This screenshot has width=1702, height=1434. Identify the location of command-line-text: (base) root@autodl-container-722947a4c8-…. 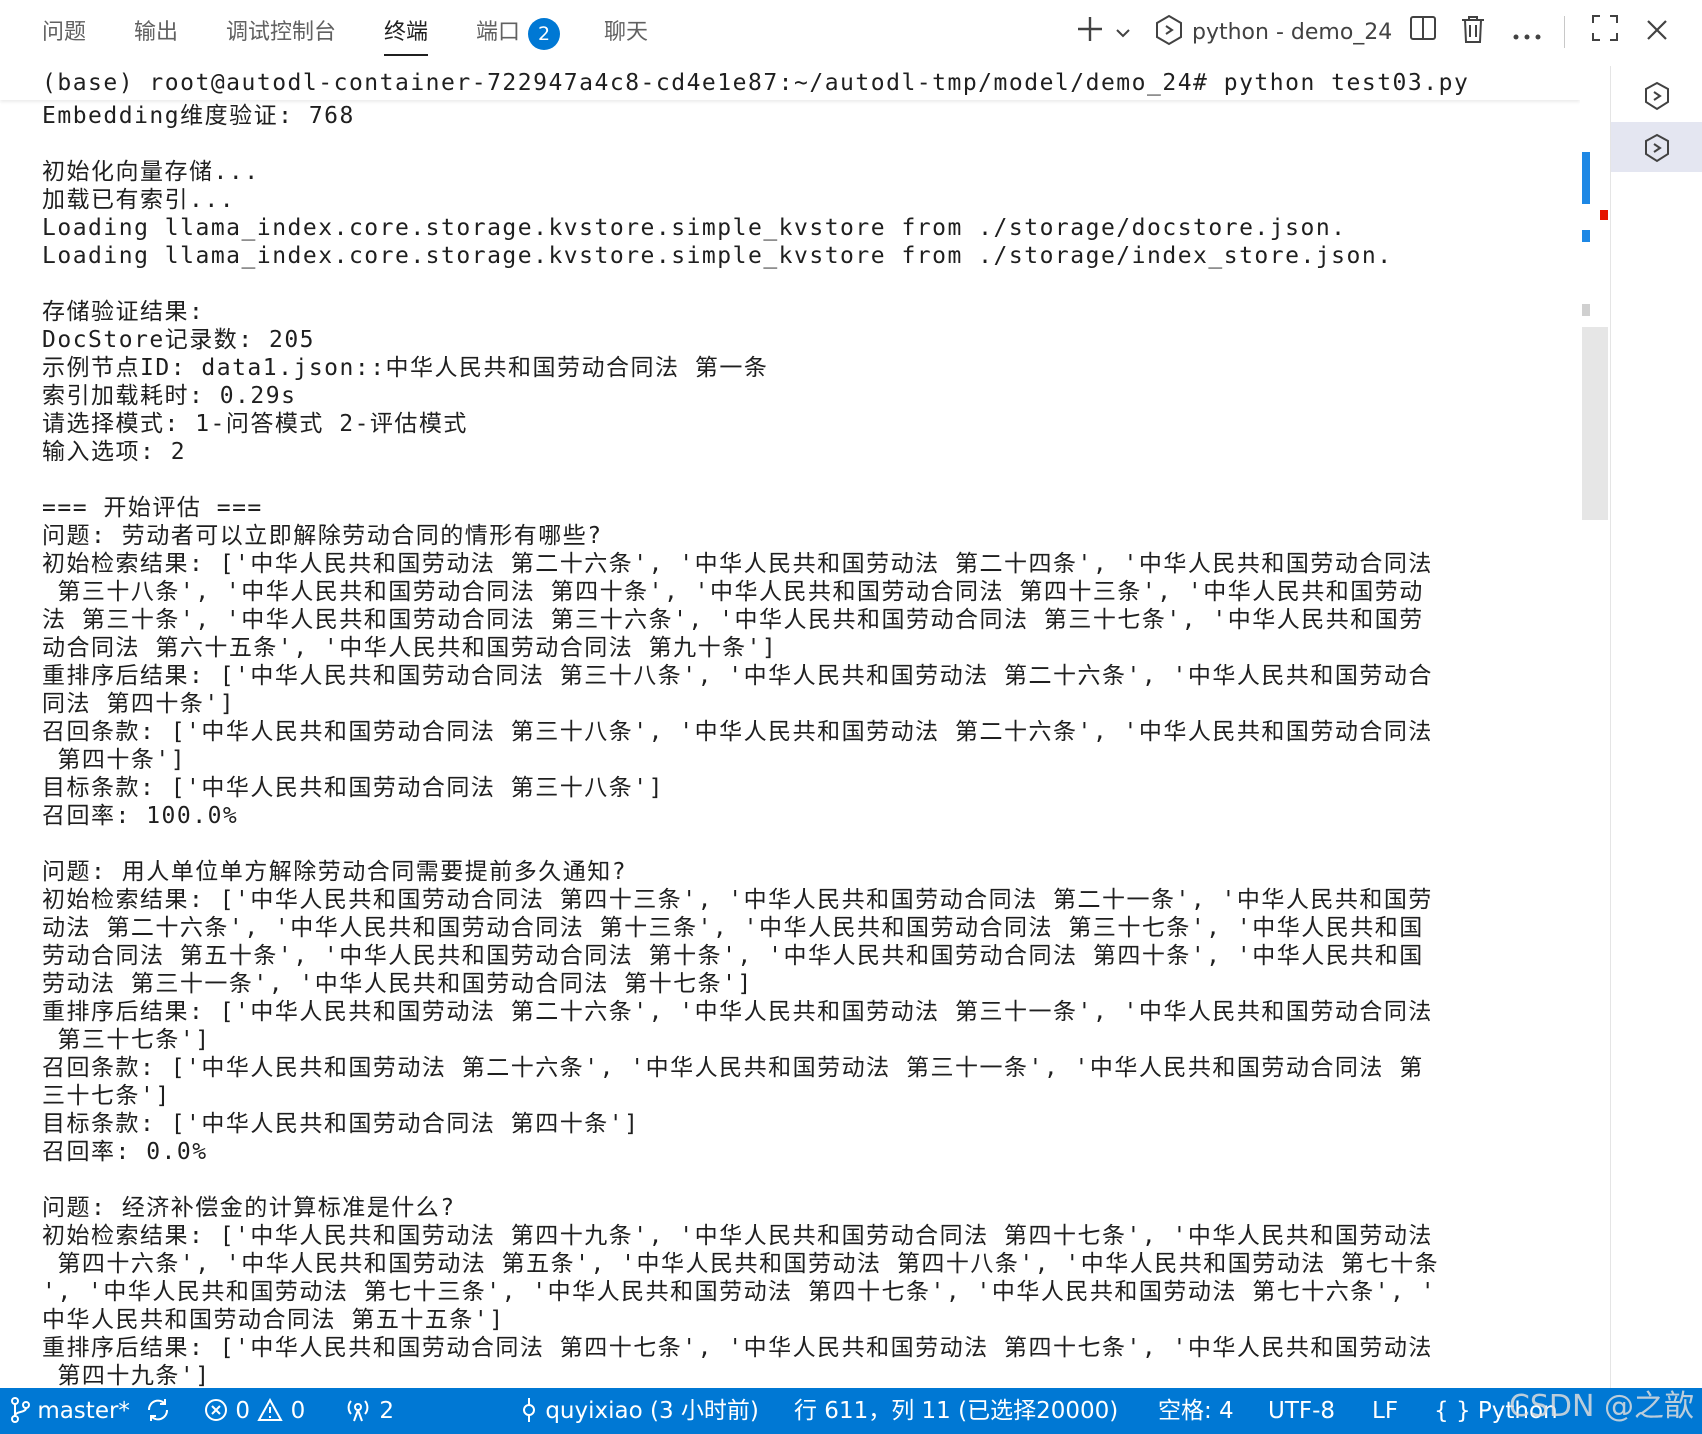
(756, 83).